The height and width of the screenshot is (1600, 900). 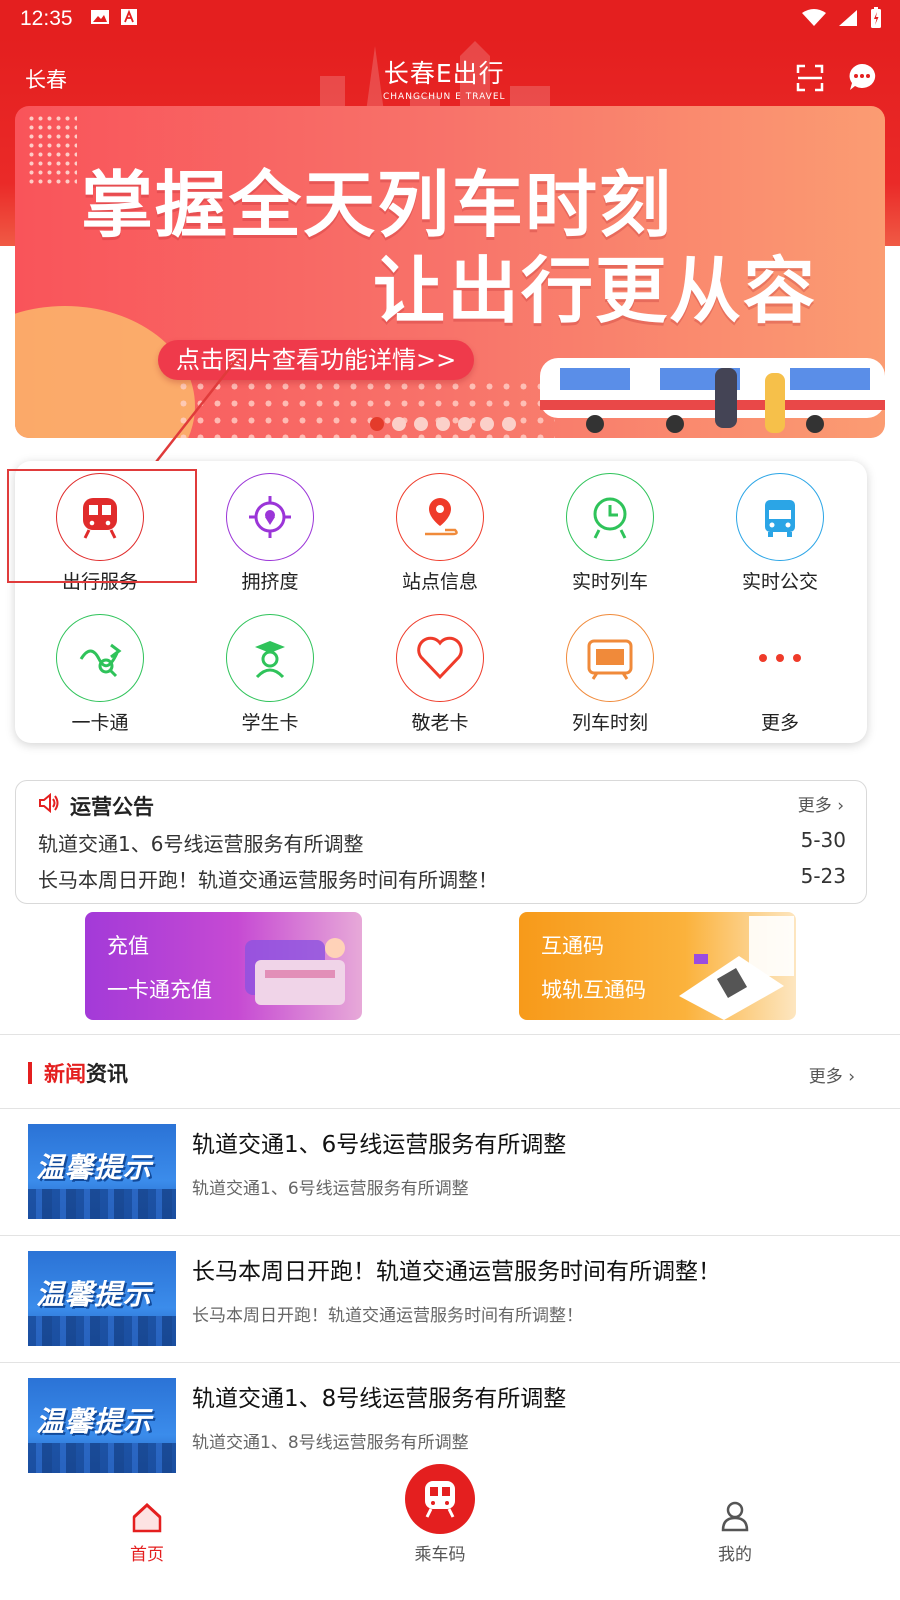 I want to click on announcement-more-link: 更多 ›, so click(x=821, y=803).